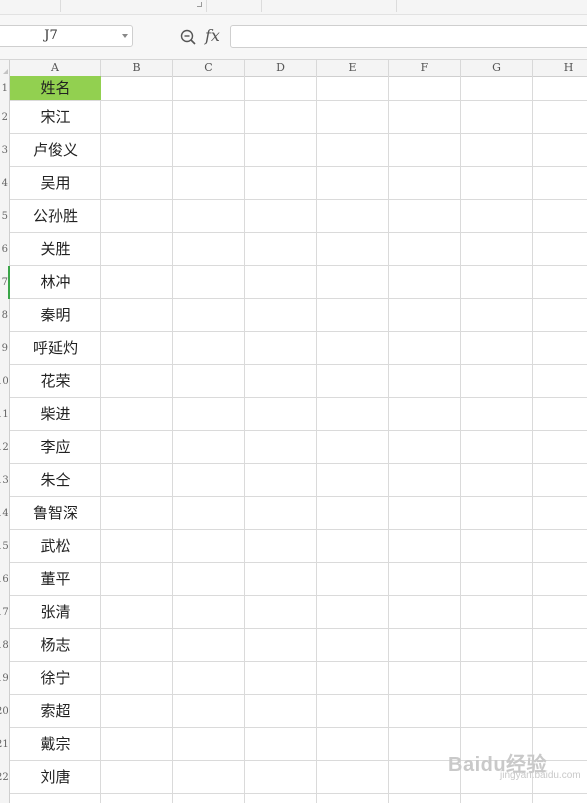 This screenshot has height=803, width=587. What do you see at coordinates (55, 88) in the screenshot?
I see `header-cell: 姓名` at bounding box center [55, 88].